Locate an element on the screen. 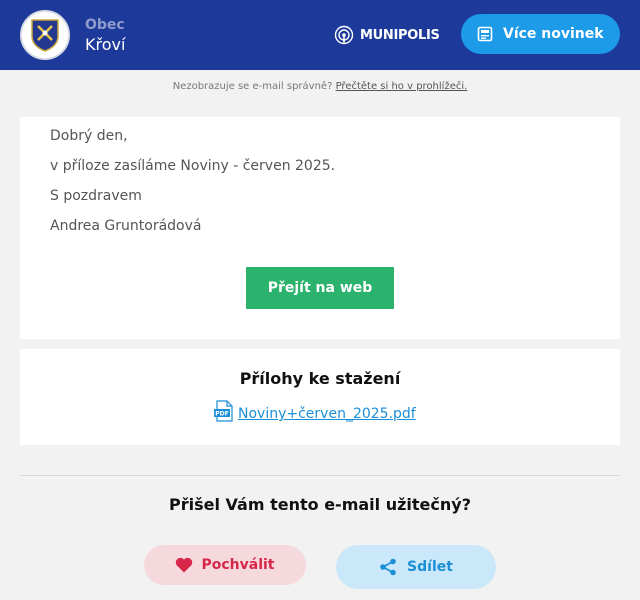  feedback-question: Přišel Vám tento e-mail užitečný? is located at coordinates (320, 504).